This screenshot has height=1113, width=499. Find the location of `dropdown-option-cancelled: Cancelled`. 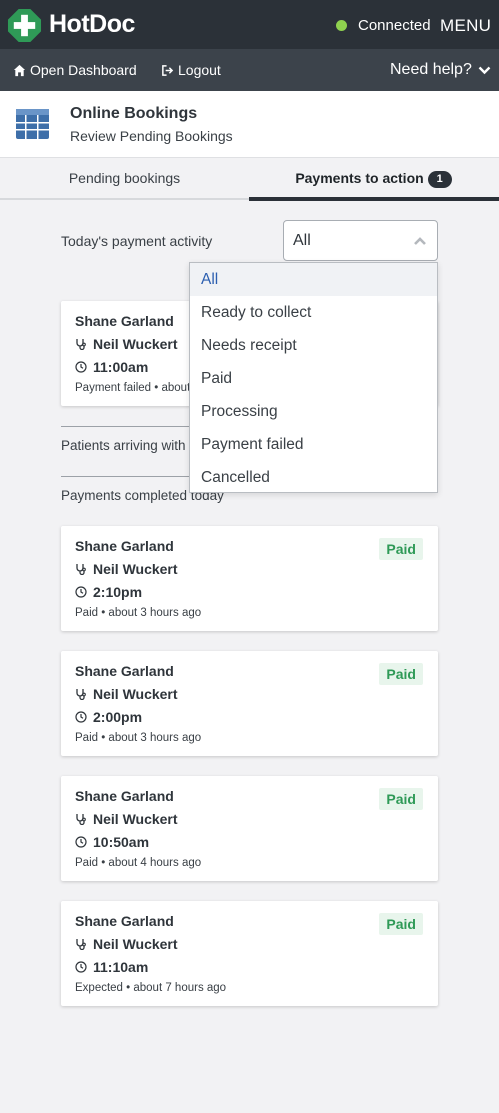

dropdown-option-cancelled: Cancelled is located at coordinates (313, 477).